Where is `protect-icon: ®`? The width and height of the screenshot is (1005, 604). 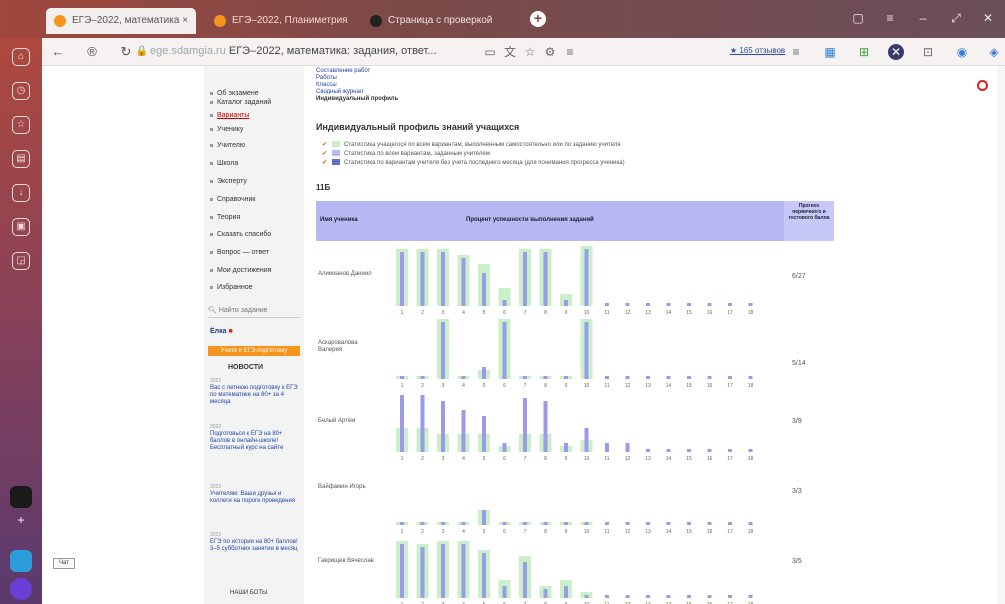 protect-icon: ® is located at coordinates (92, 52).